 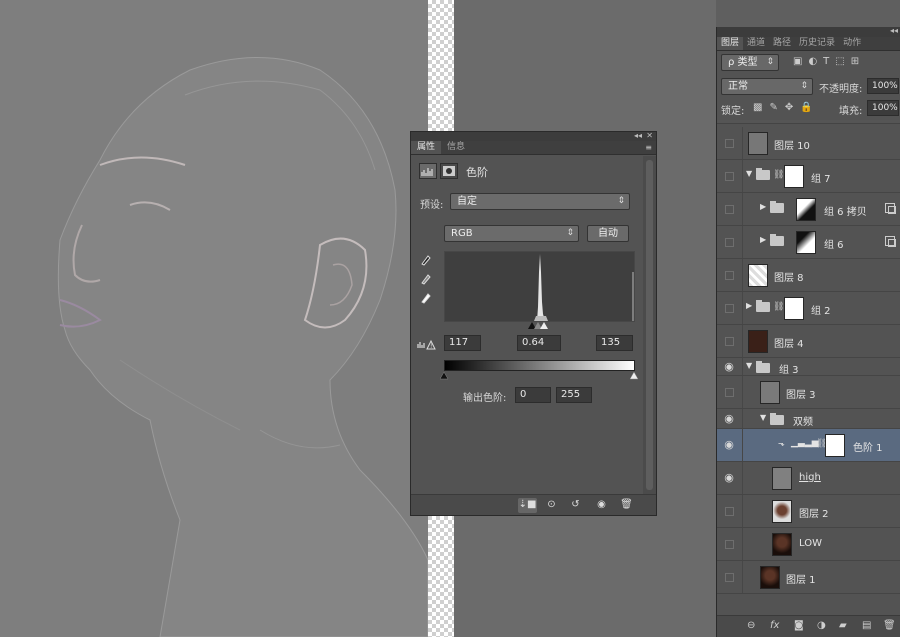 I want to click on histogram, so click(x=539, y=286).